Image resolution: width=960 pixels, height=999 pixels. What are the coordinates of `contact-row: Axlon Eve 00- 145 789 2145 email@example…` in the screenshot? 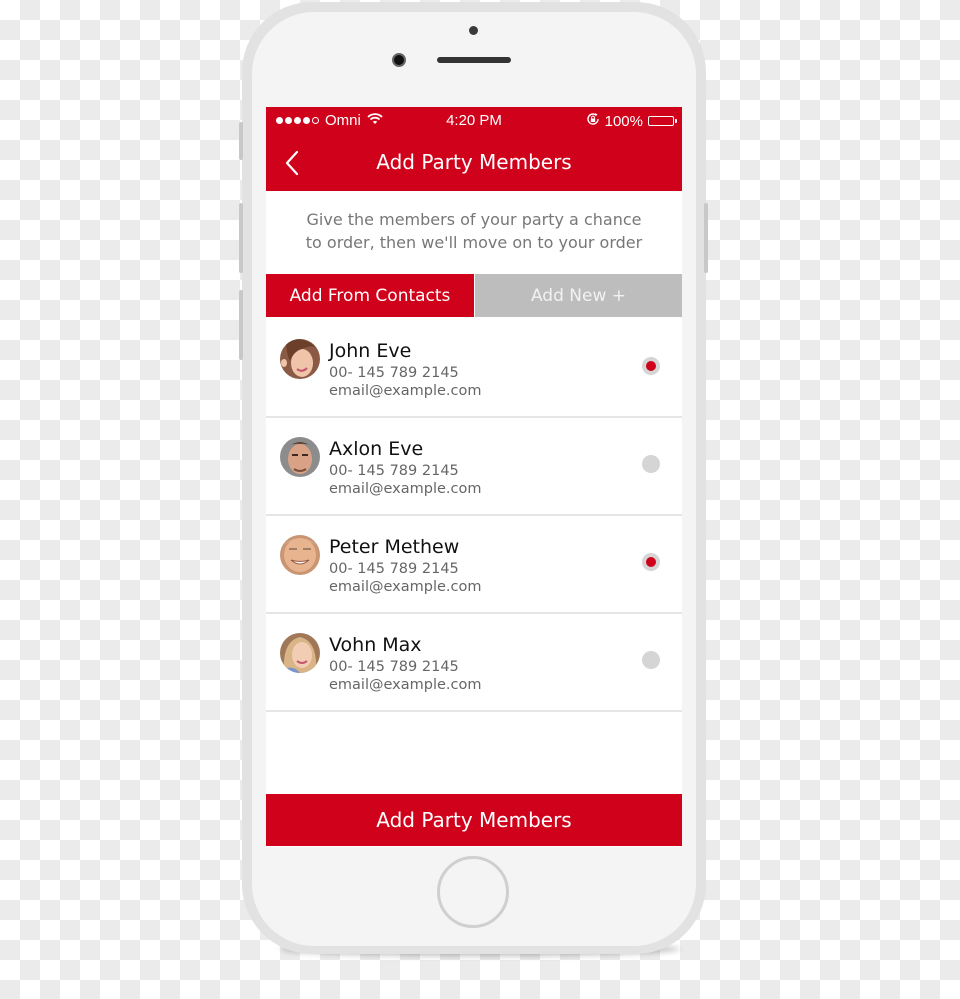 It's located at (474, 467).